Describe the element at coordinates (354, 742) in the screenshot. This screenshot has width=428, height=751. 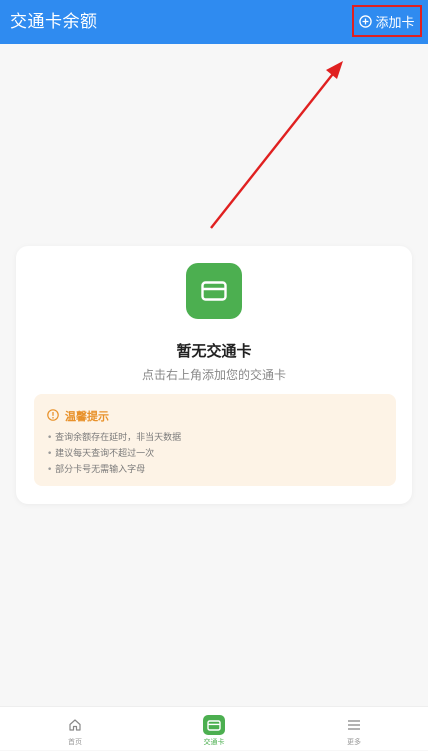
I see `nav-label-more: 更多` at that location.